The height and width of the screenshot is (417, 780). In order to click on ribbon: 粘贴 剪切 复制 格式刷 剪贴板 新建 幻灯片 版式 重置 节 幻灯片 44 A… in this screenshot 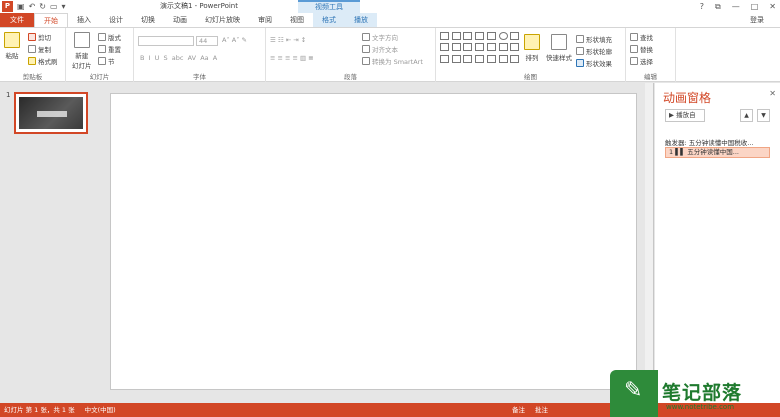, I will do `click(390, 54)`.